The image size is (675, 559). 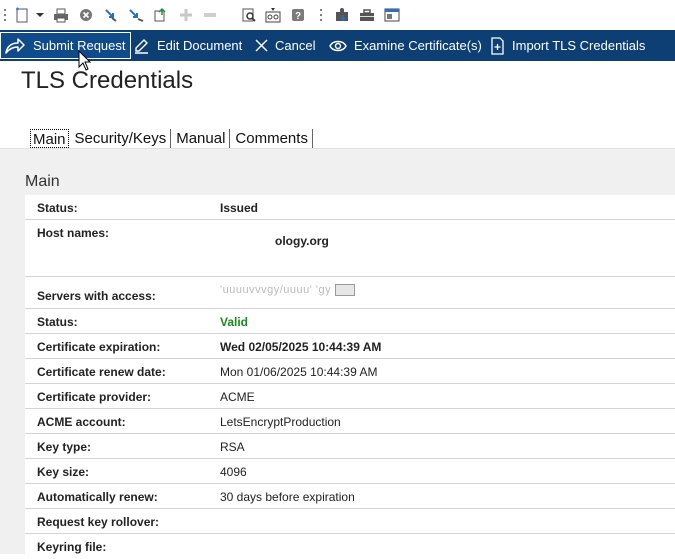 What do you see at coordinates (249, 15) in the screenshot?
I see `find-icon` at bounding box center [249, 15].